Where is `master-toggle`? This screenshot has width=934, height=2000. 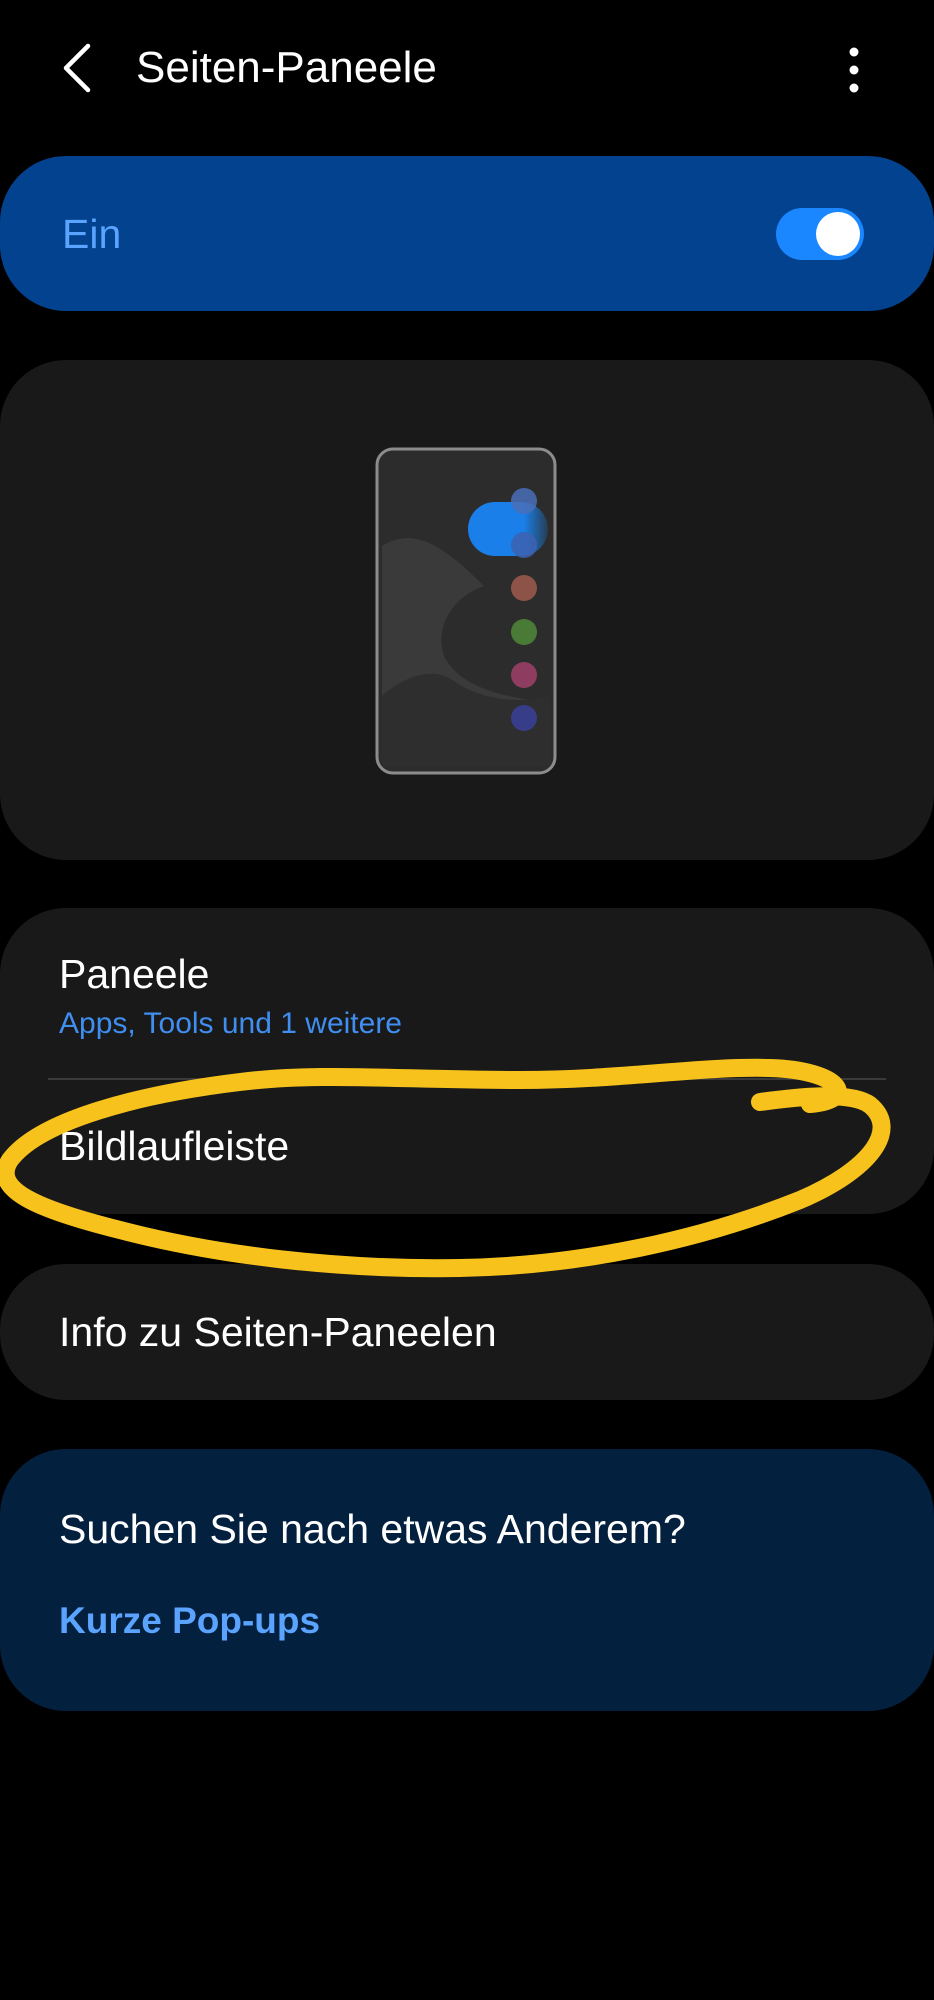
master-toggle is located at coordinates (820, 234).